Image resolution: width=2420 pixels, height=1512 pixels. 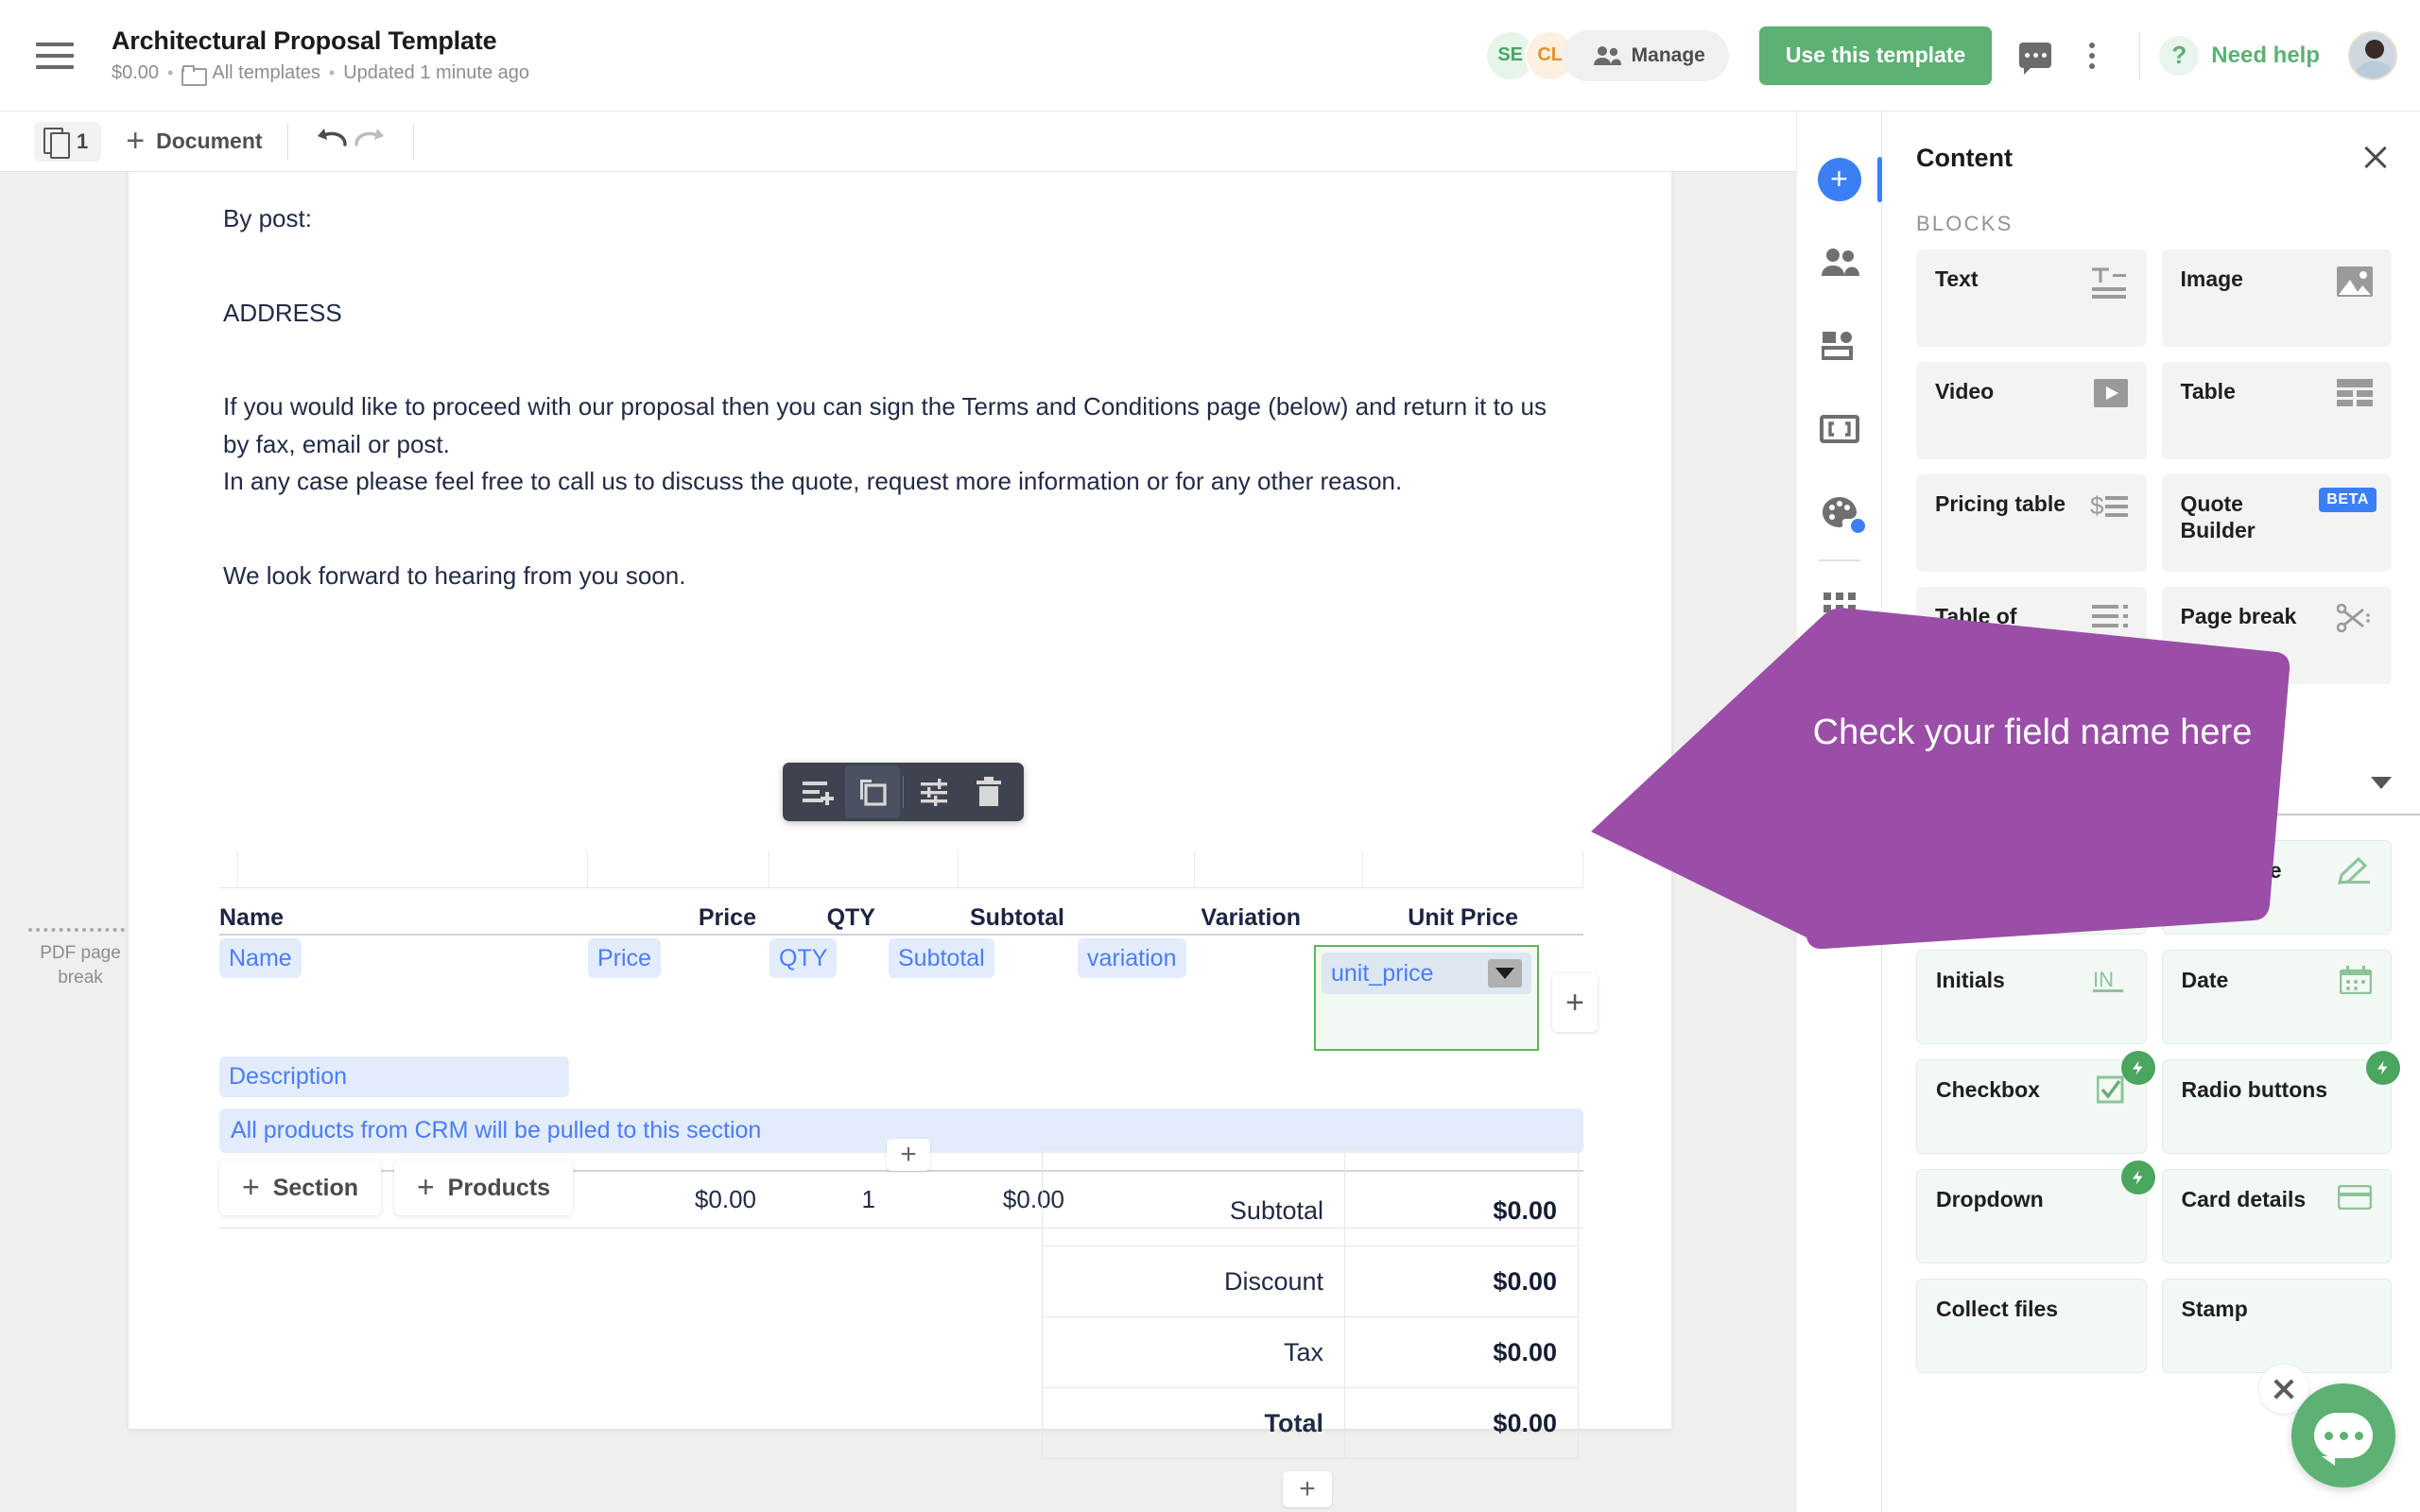 What do you see at coordinates (261, 958) in the screenshot?
I see `field-tag-name: Name` at bounding box center [261, 958].